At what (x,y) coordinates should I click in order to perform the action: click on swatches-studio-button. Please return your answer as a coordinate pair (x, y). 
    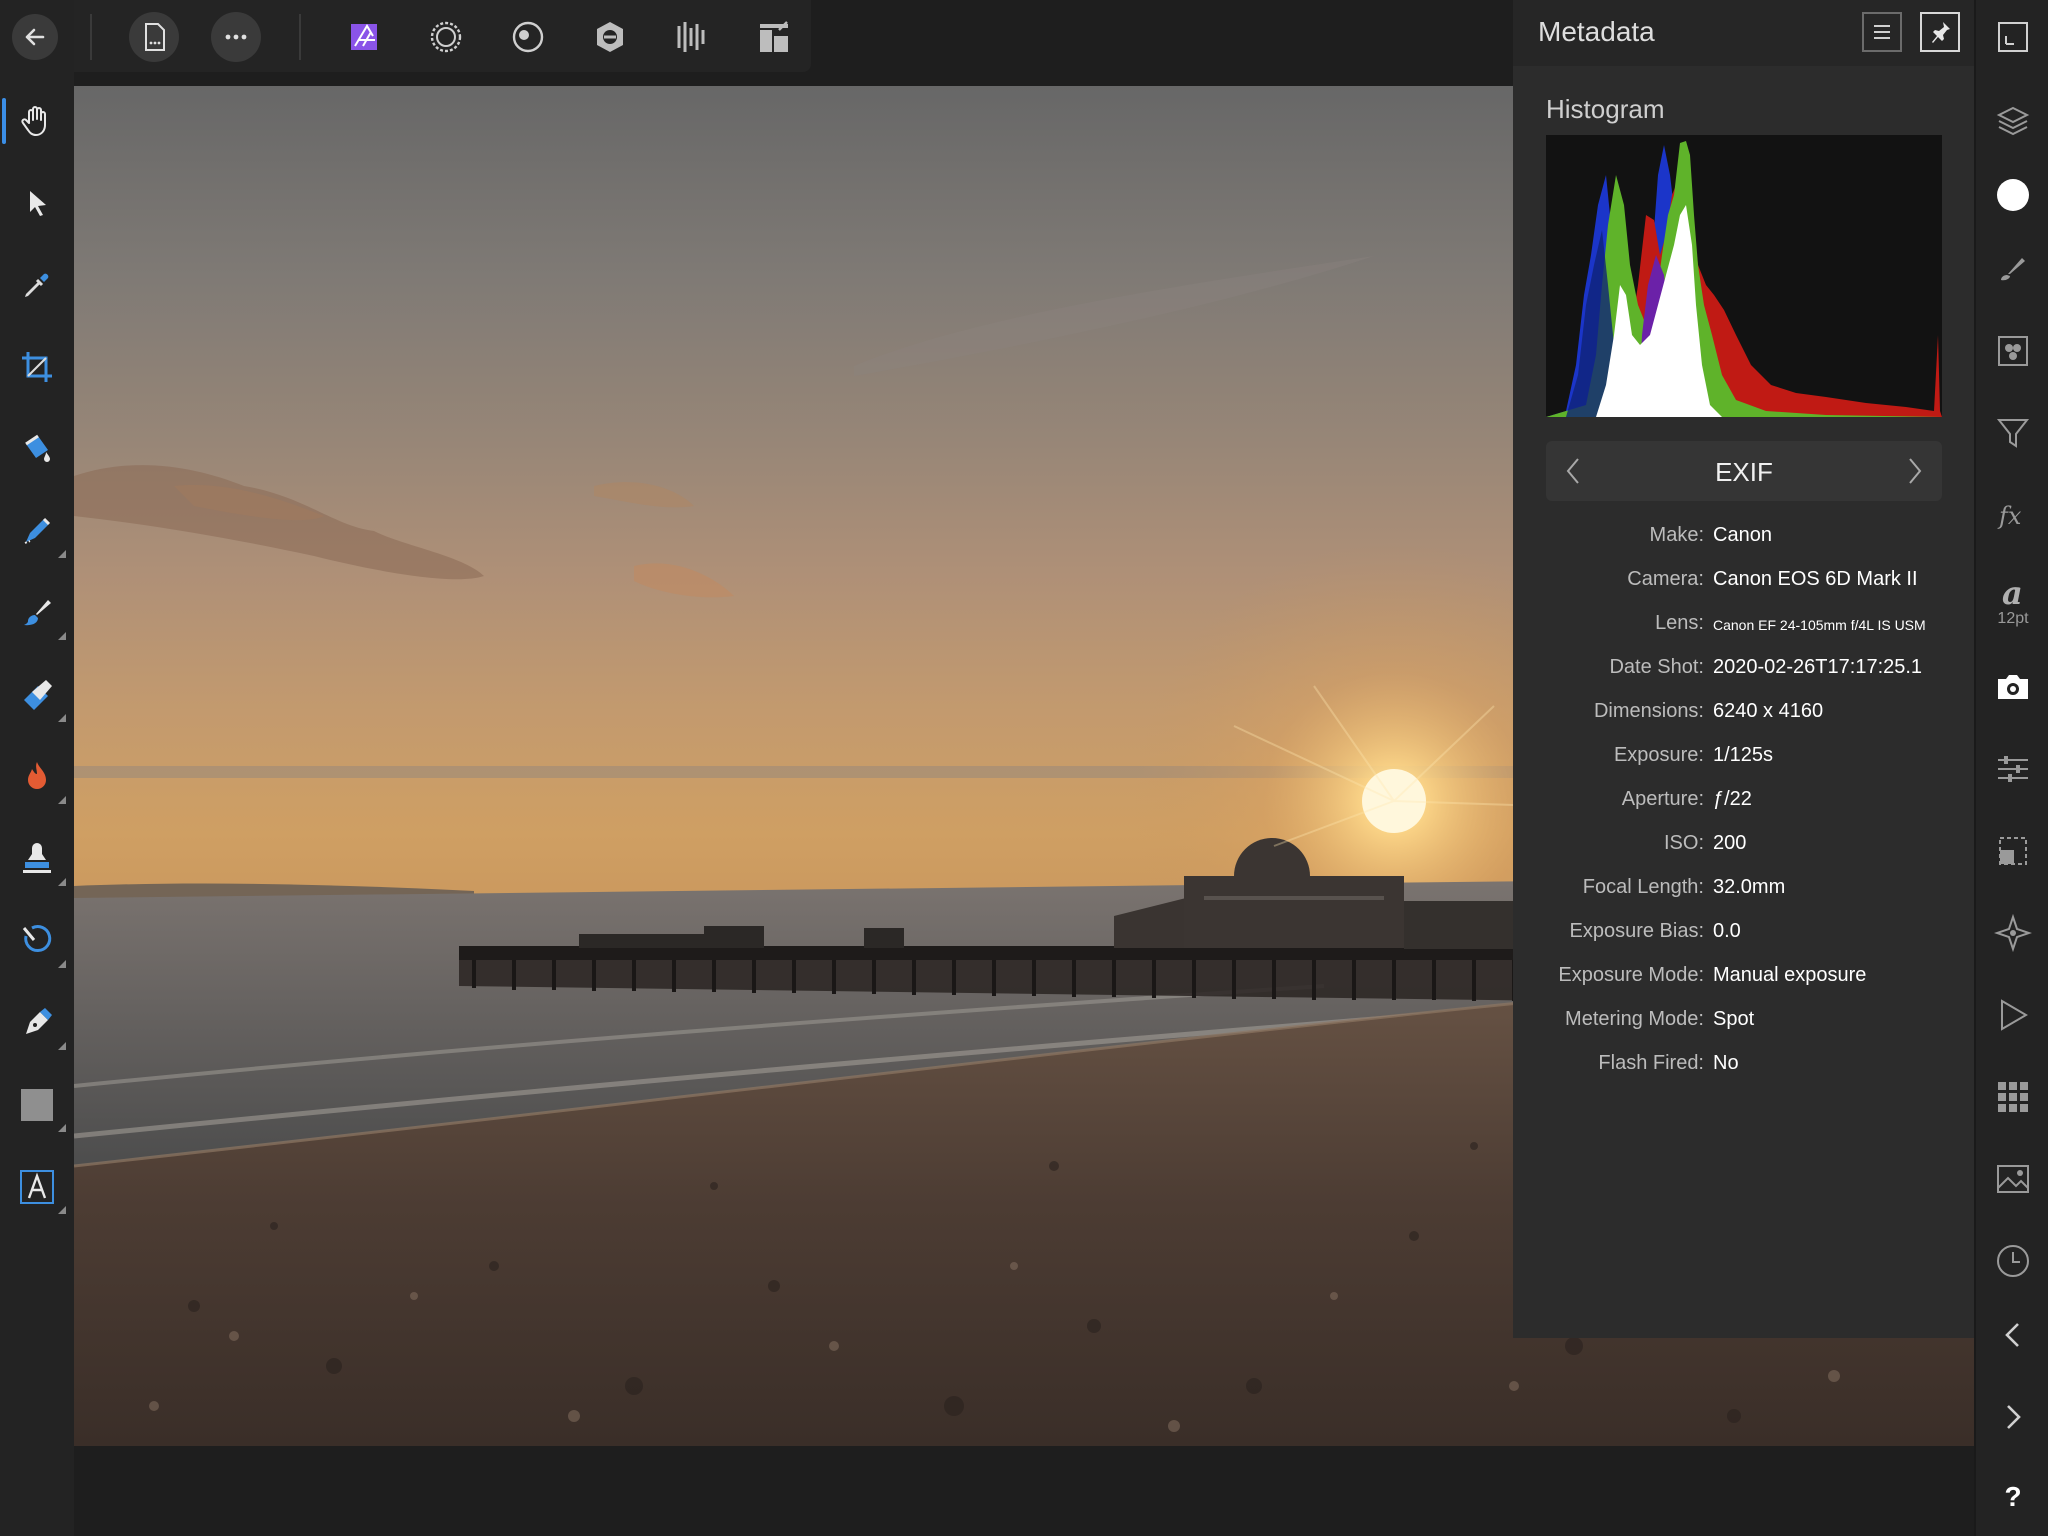
    Looking at the image, I should click on (2012, 1097).